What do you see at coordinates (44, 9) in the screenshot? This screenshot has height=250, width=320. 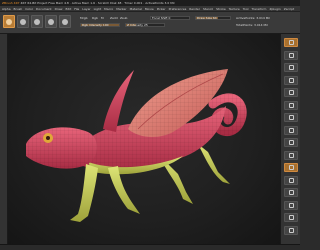 I see `menu-item-document: Document` at bounding box center [44, 9].